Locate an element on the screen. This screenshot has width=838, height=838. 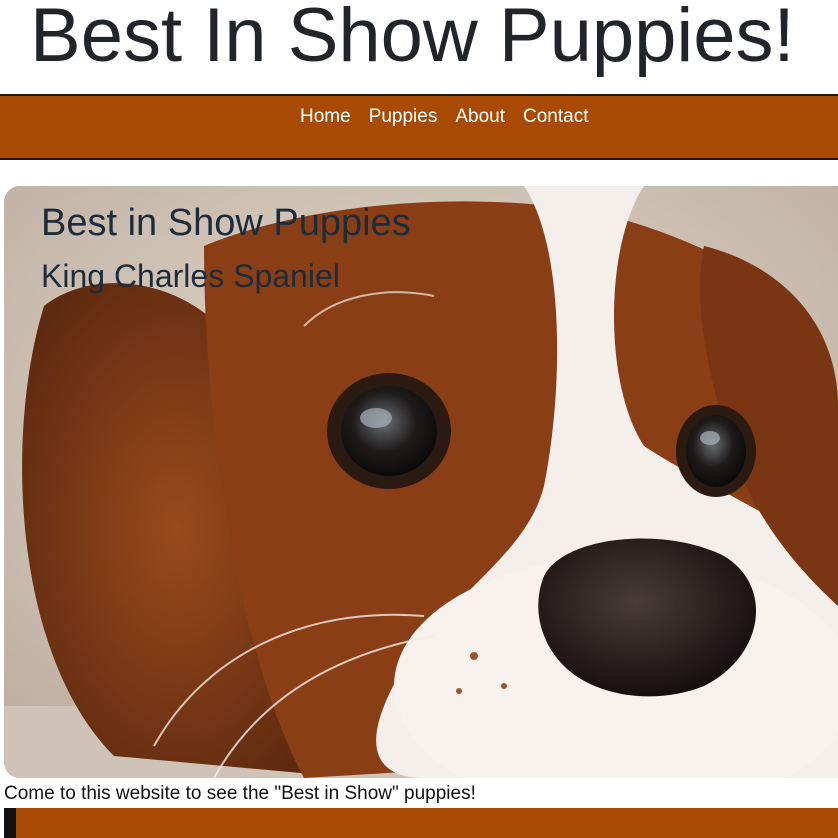
footer-bar is located at coordinates (421, 823).